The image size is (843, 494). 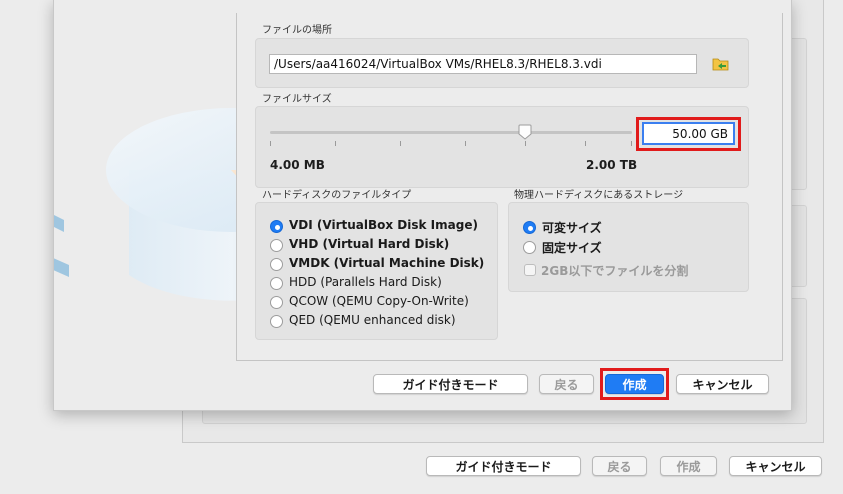 I want to click on storage-option-label: 固定サイズ, so click(x=572, y=248).